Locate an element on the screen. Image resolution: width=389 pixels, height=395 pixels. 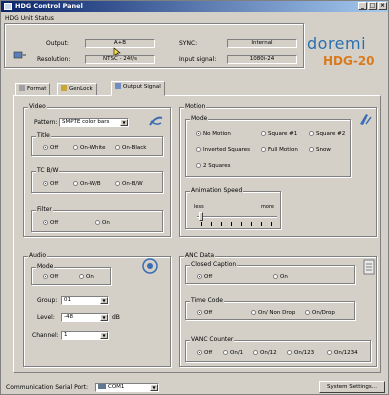
input-signal-field: 1080i-24 is located at coordinates (262, 59).